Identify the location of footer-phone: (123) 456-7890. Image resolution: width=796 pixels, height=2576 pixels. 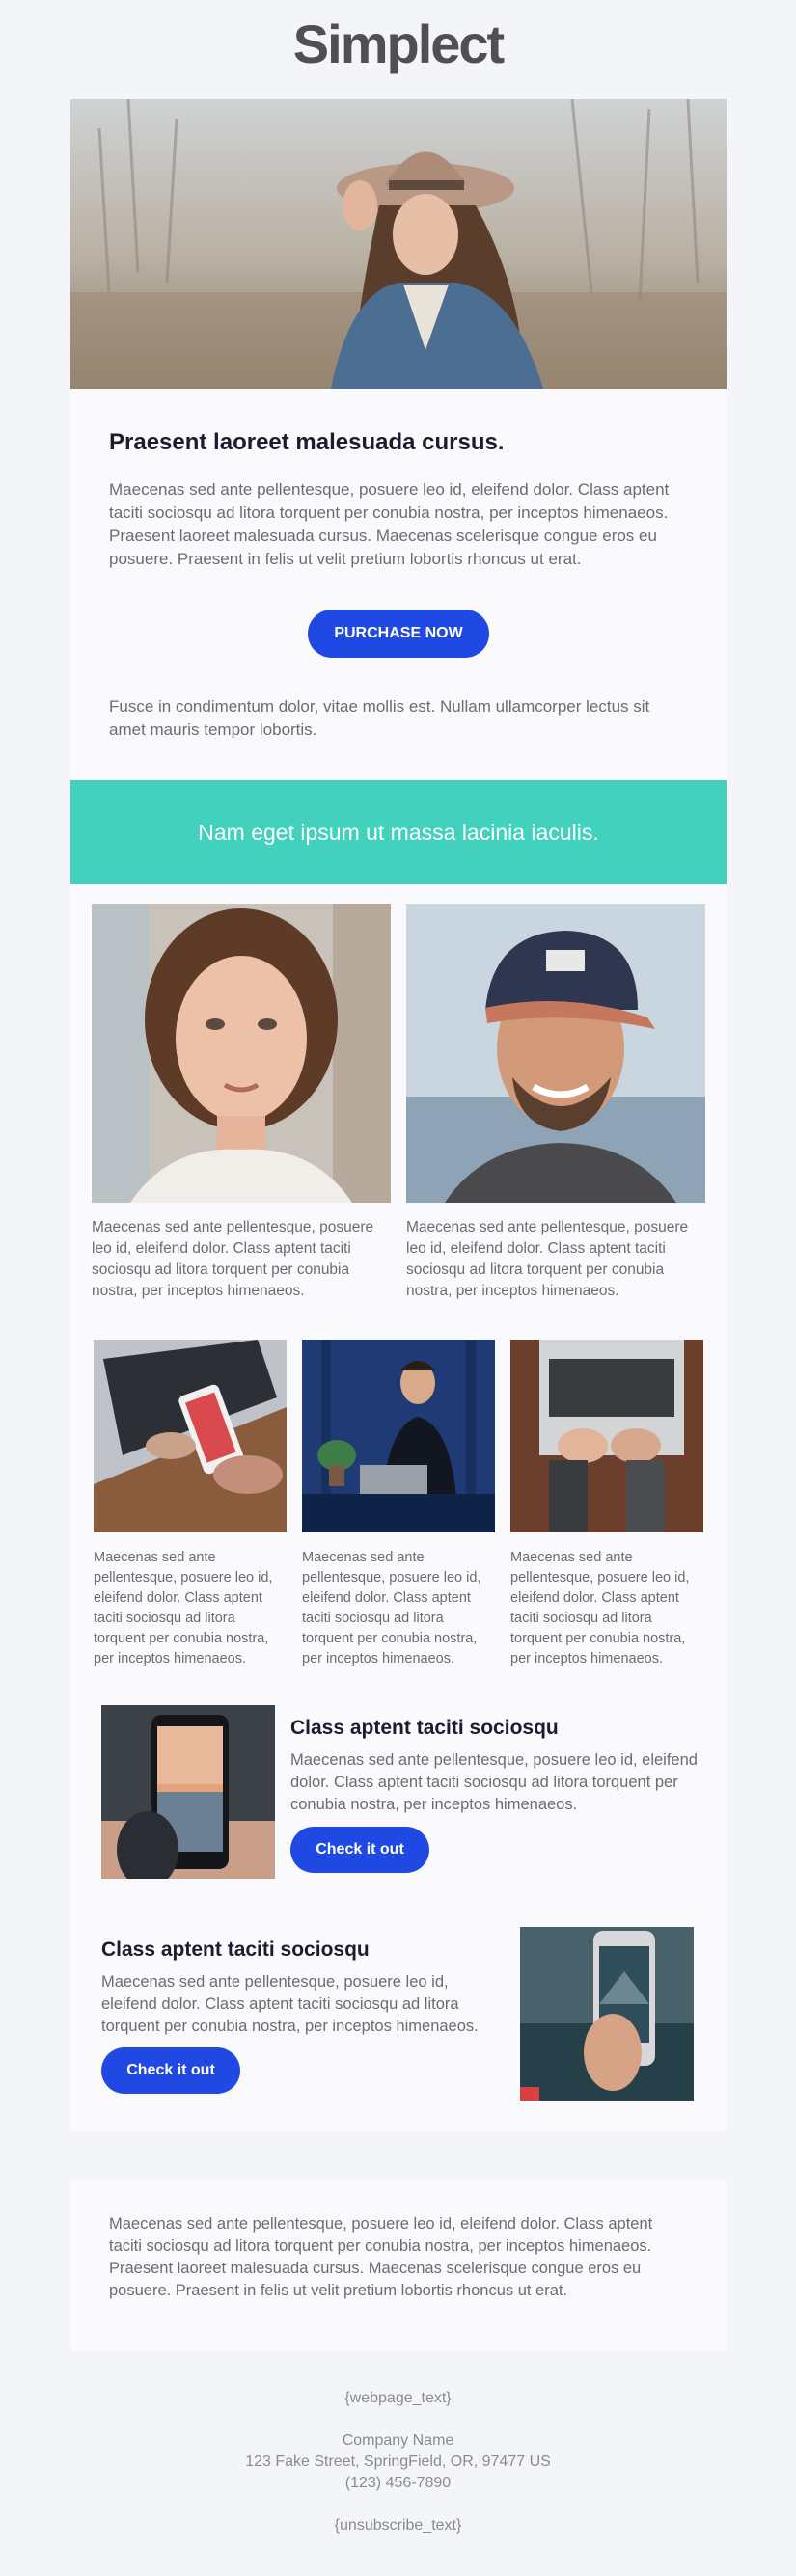
(398, 2483).